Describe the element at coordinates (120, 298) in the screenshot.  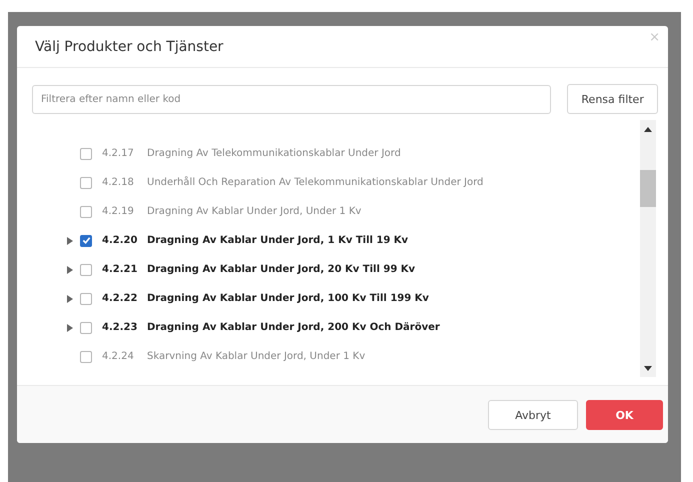
I see `item-code: 4.2.22` at that location.